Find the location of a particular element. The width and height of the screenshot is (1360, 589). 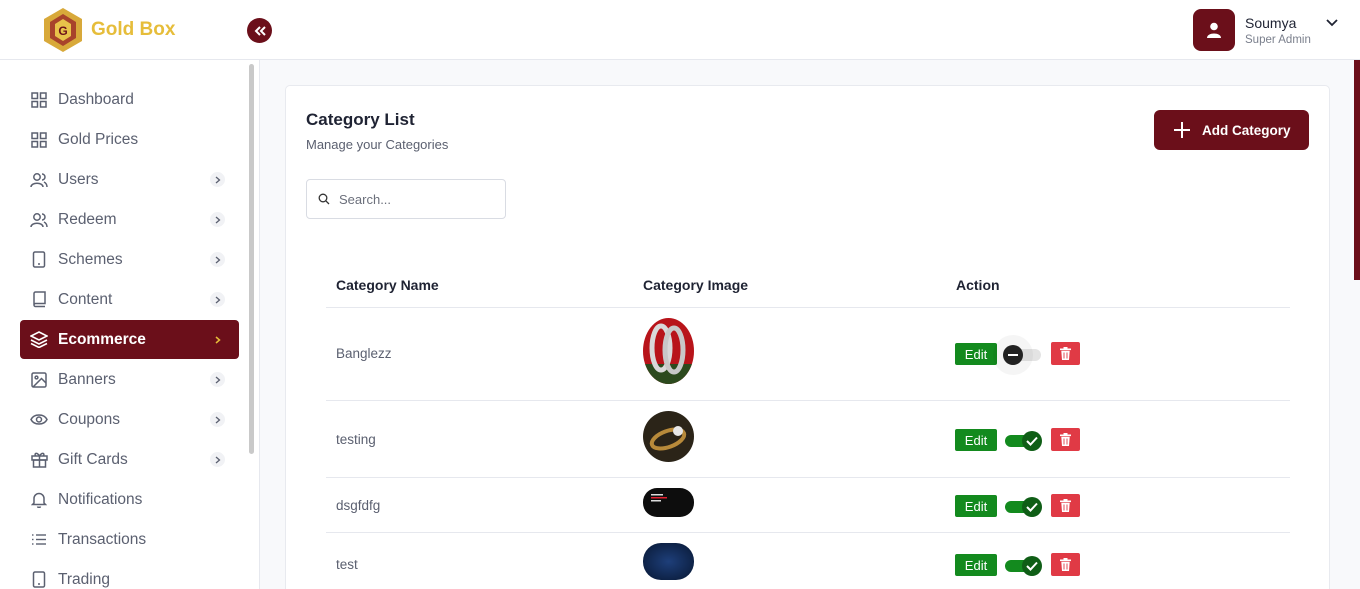

sidebar-item-transactions: Transactions is located at coordinates (129, 539).